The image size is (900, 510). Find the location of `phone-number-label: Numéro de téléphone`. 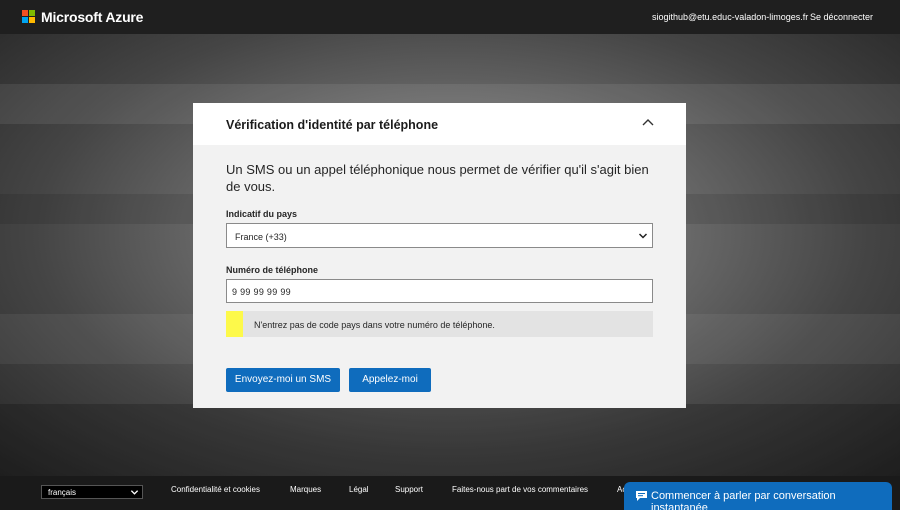

phone-number-label: Numéro de téléphone is located at coordinates (272, 270).